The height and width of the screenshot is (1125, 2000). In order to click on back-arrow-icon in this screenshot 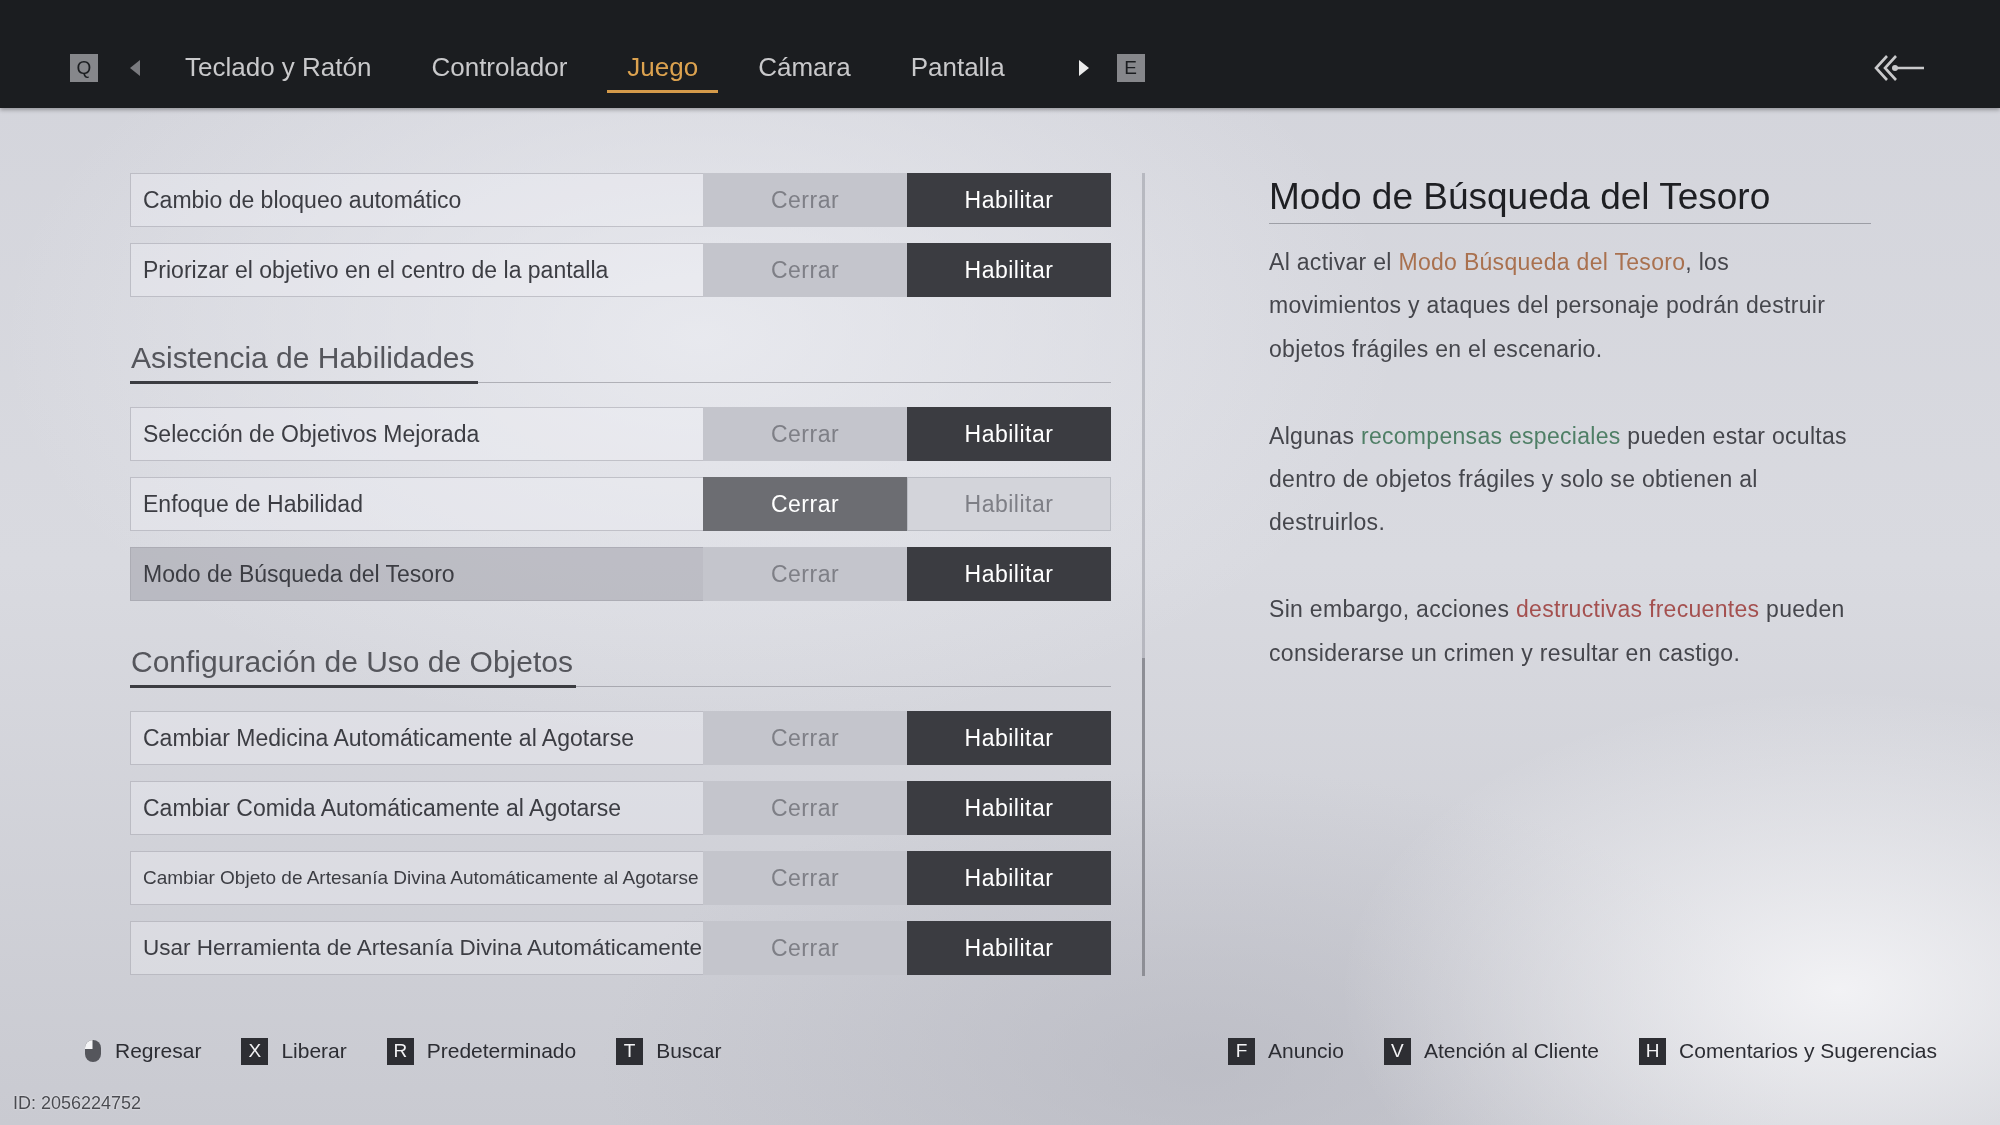, I will do `click(1899, 68)`.